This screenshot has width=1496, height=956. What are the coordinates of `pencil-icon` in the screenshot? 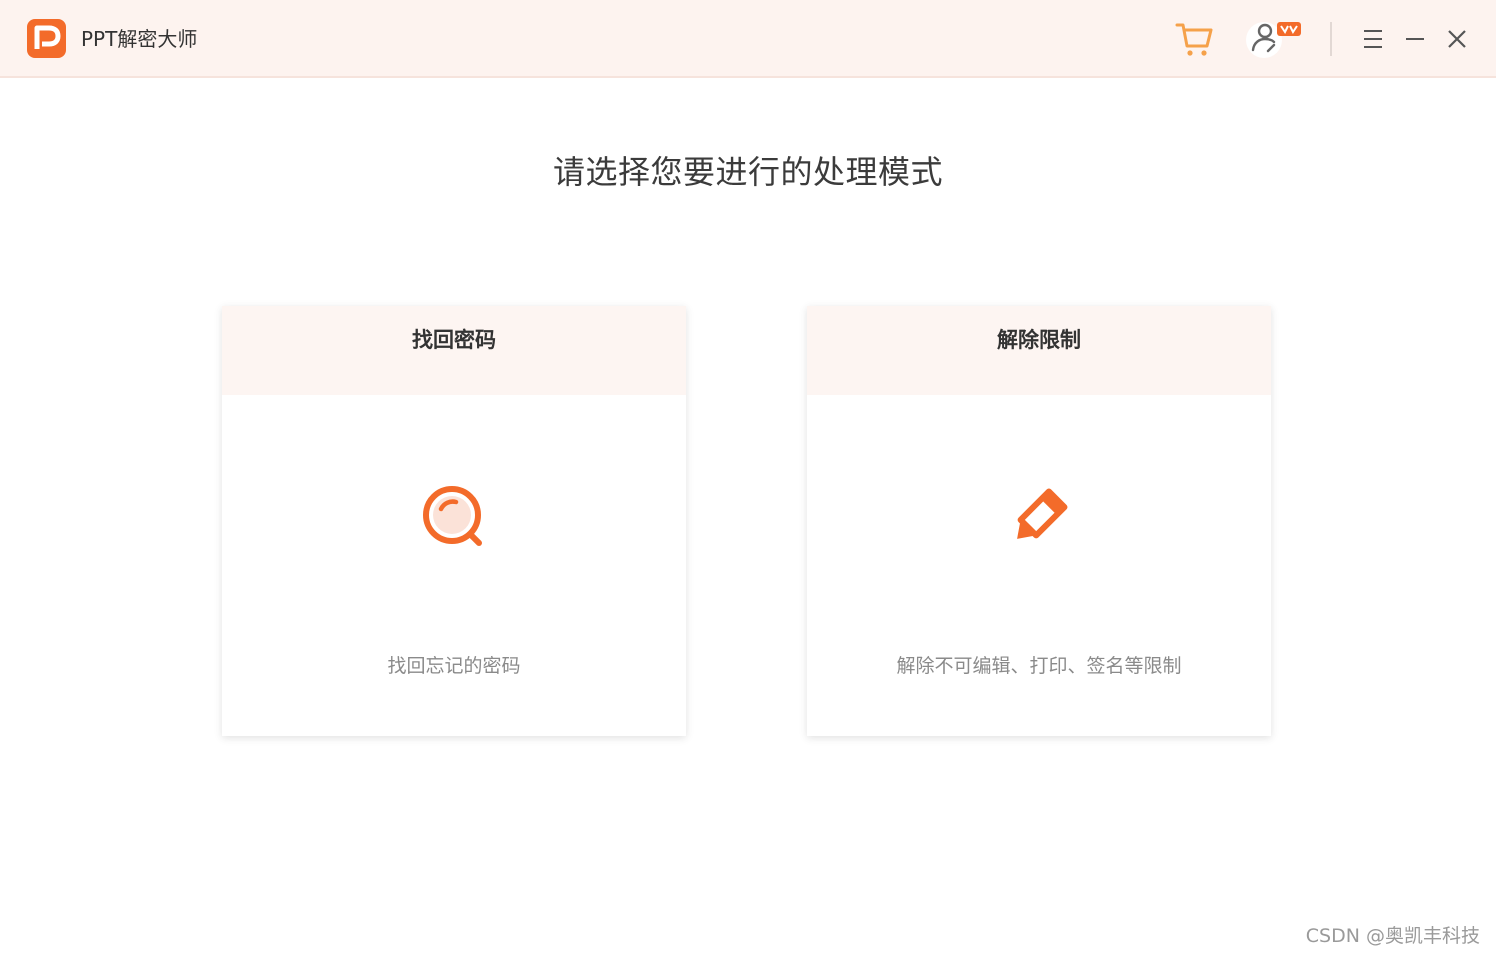 It's located at (1039, 517).